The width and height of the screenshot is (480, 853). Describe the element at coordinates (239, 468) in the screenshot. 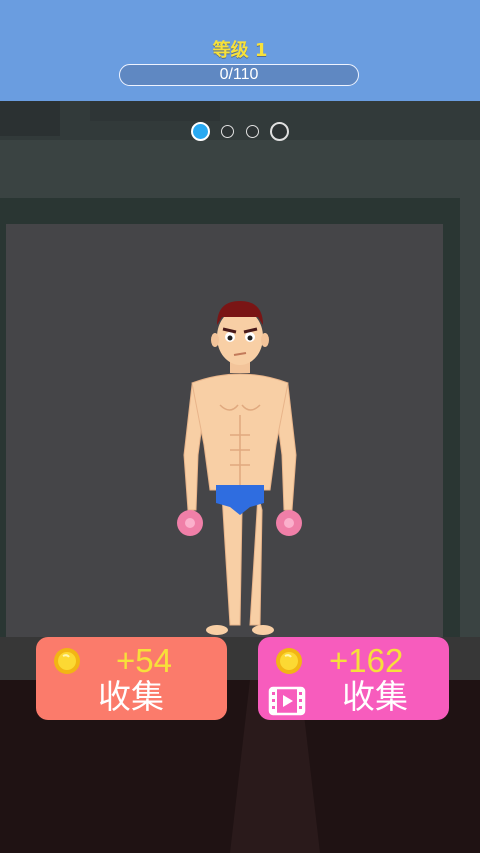

I see `bodybuilder-character` at that location.